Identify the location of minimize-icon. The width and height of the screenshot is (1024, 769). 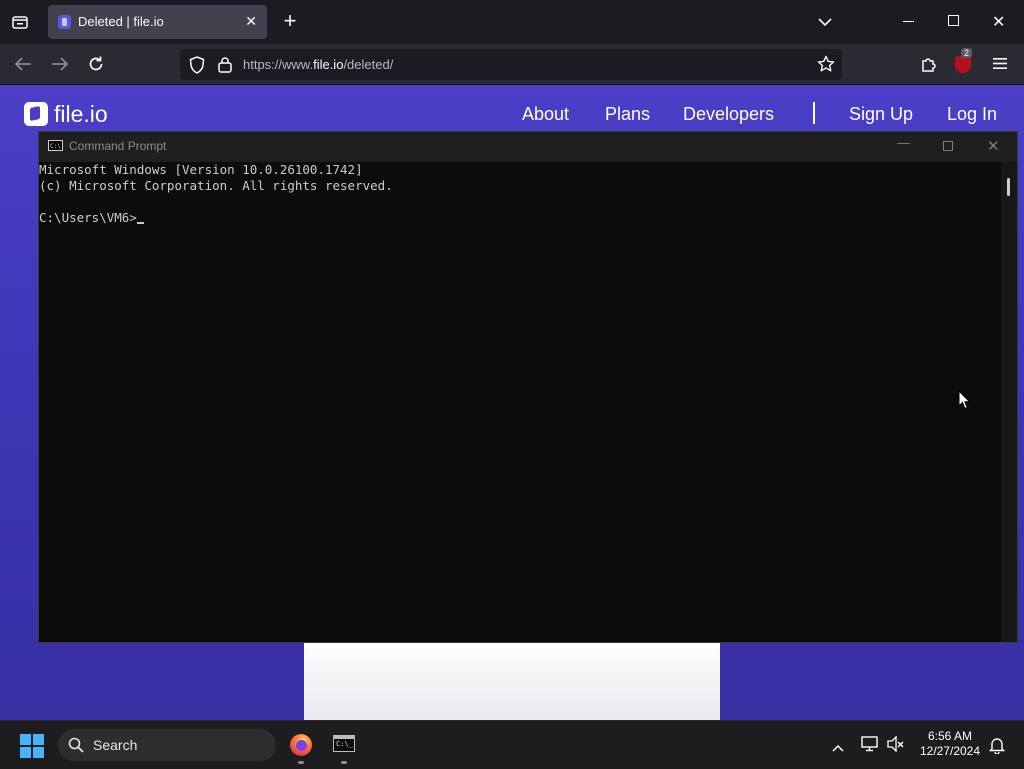
(908, 21).